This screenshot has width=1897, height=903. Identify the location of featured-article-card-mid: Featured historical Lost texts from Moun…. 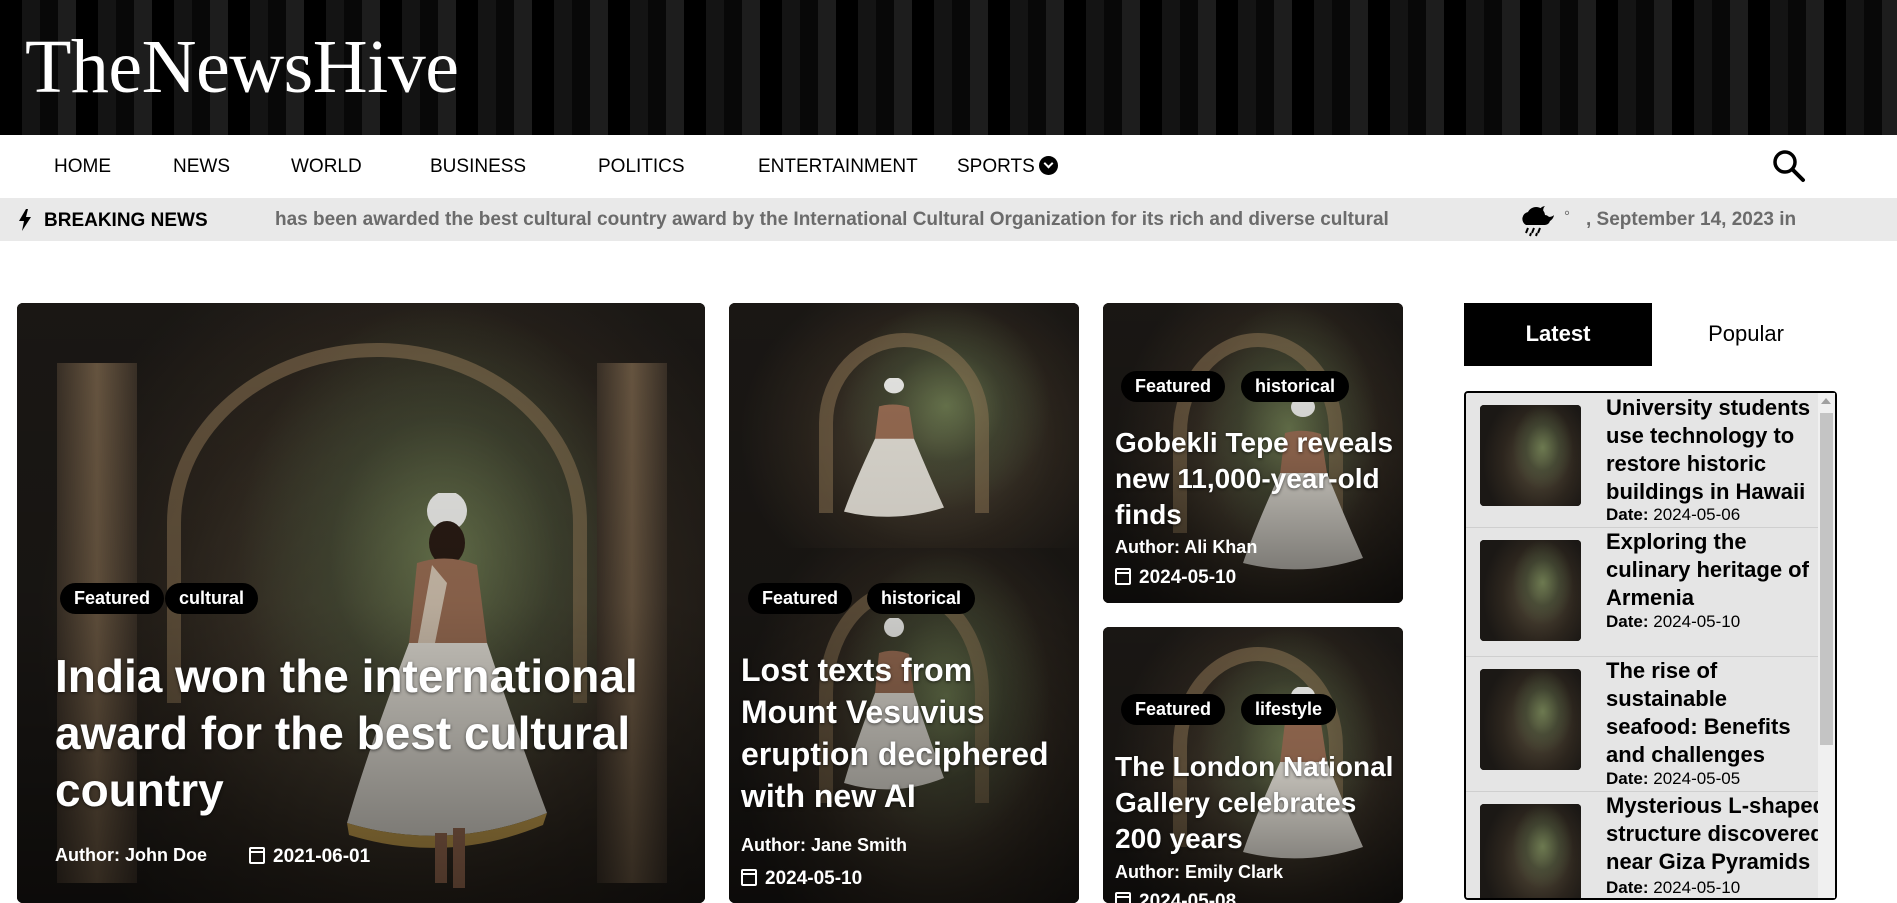
(904, 603).